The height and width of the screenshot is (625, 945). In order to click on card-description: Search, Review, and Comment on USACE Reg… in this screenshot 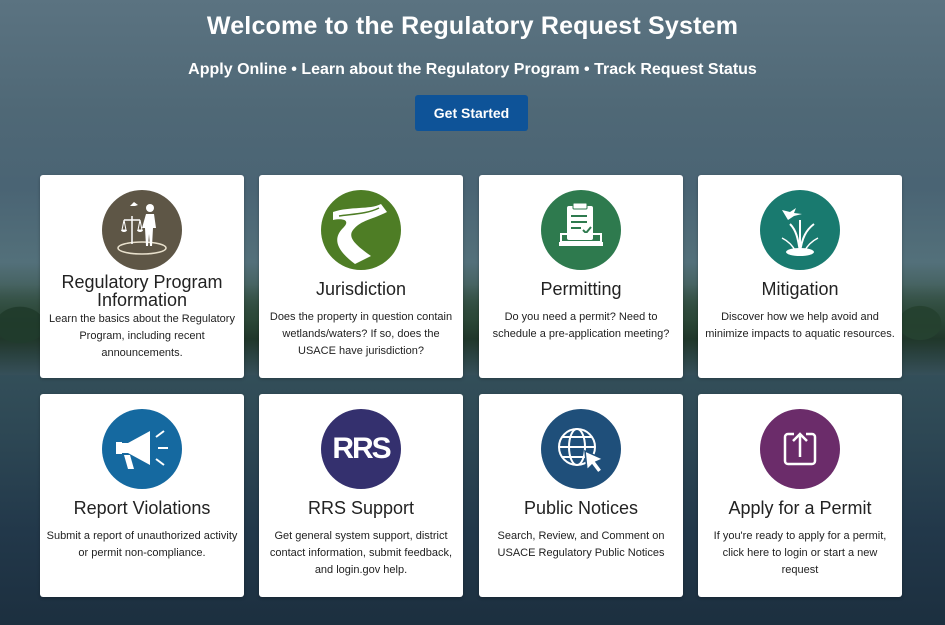, I will do `click(581, 544)`.